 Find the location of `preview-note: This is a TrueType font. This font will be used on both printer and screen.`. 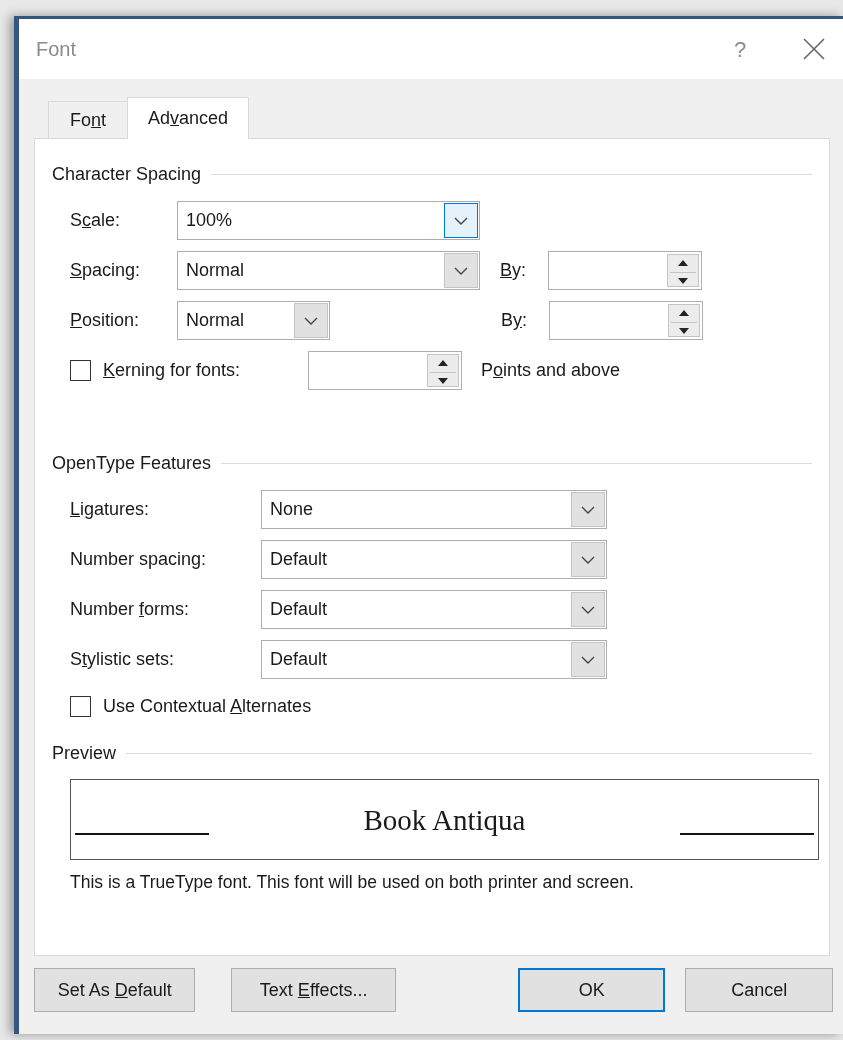

preview-note: This is a TrueType font. This font will be used on both printer and screen. is located at coordinates (352, 882).